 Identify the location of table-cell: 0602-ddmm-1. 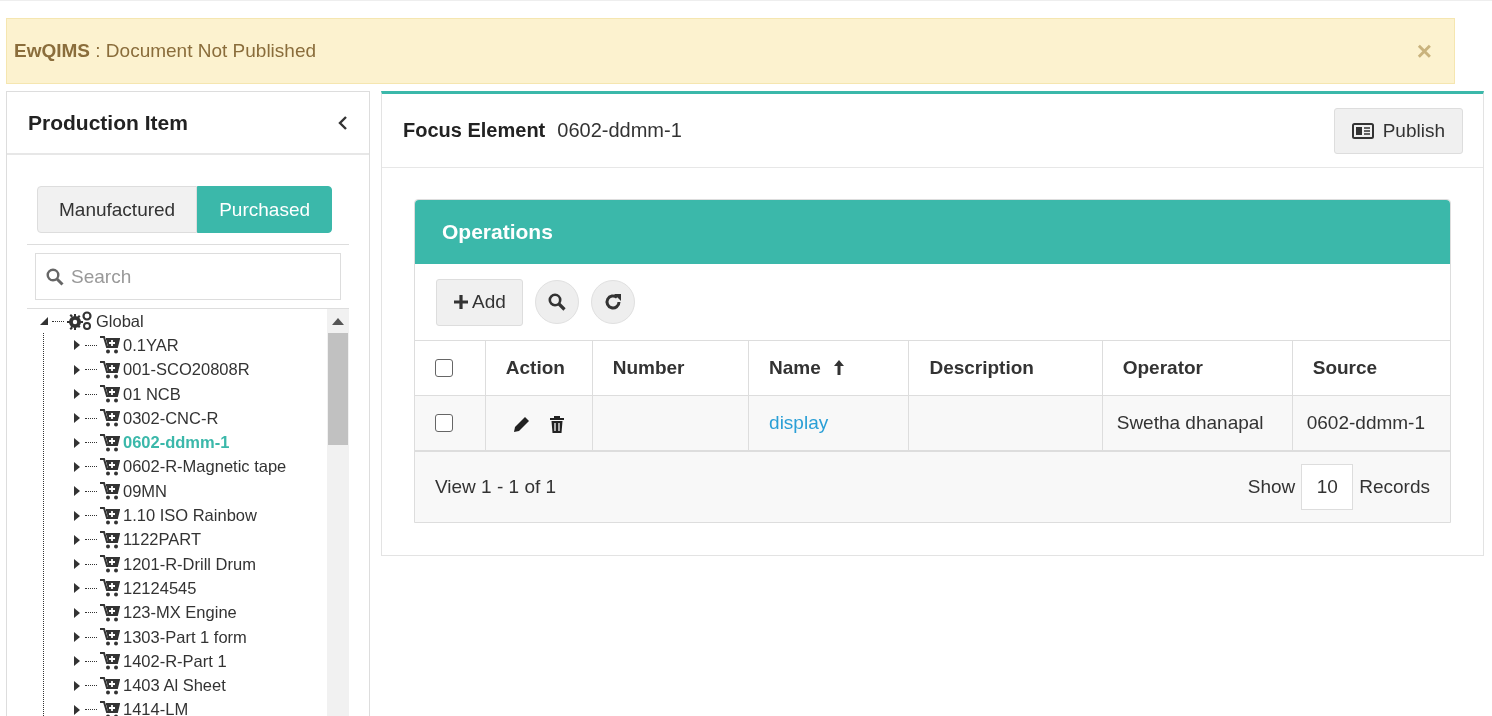
(1371, 423).